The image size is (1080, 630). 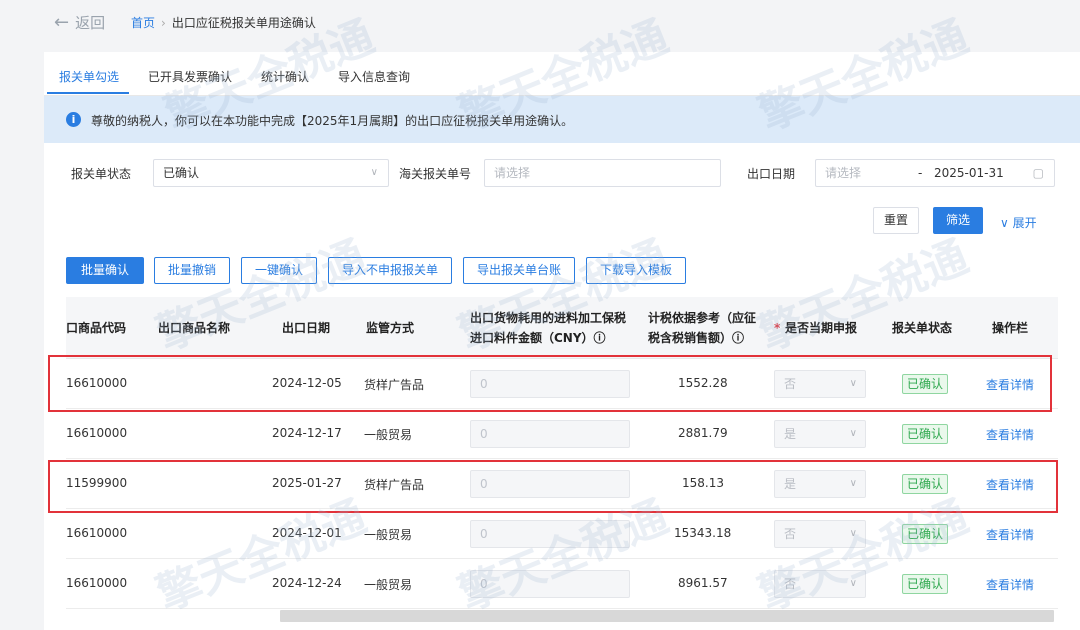 I want to click on cell-ref: 2881.79, so click(x=703, y=433).